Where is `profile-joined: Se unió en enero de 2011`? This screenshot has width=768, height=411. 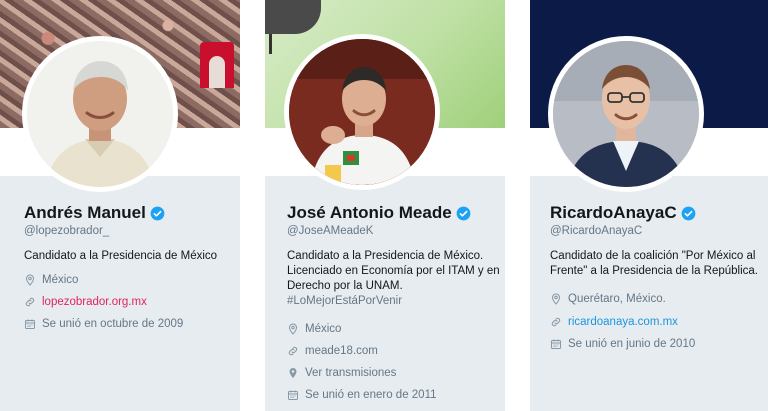
profile-joined: Se unió en enero de 2011 is located at coordinates (362, 395).